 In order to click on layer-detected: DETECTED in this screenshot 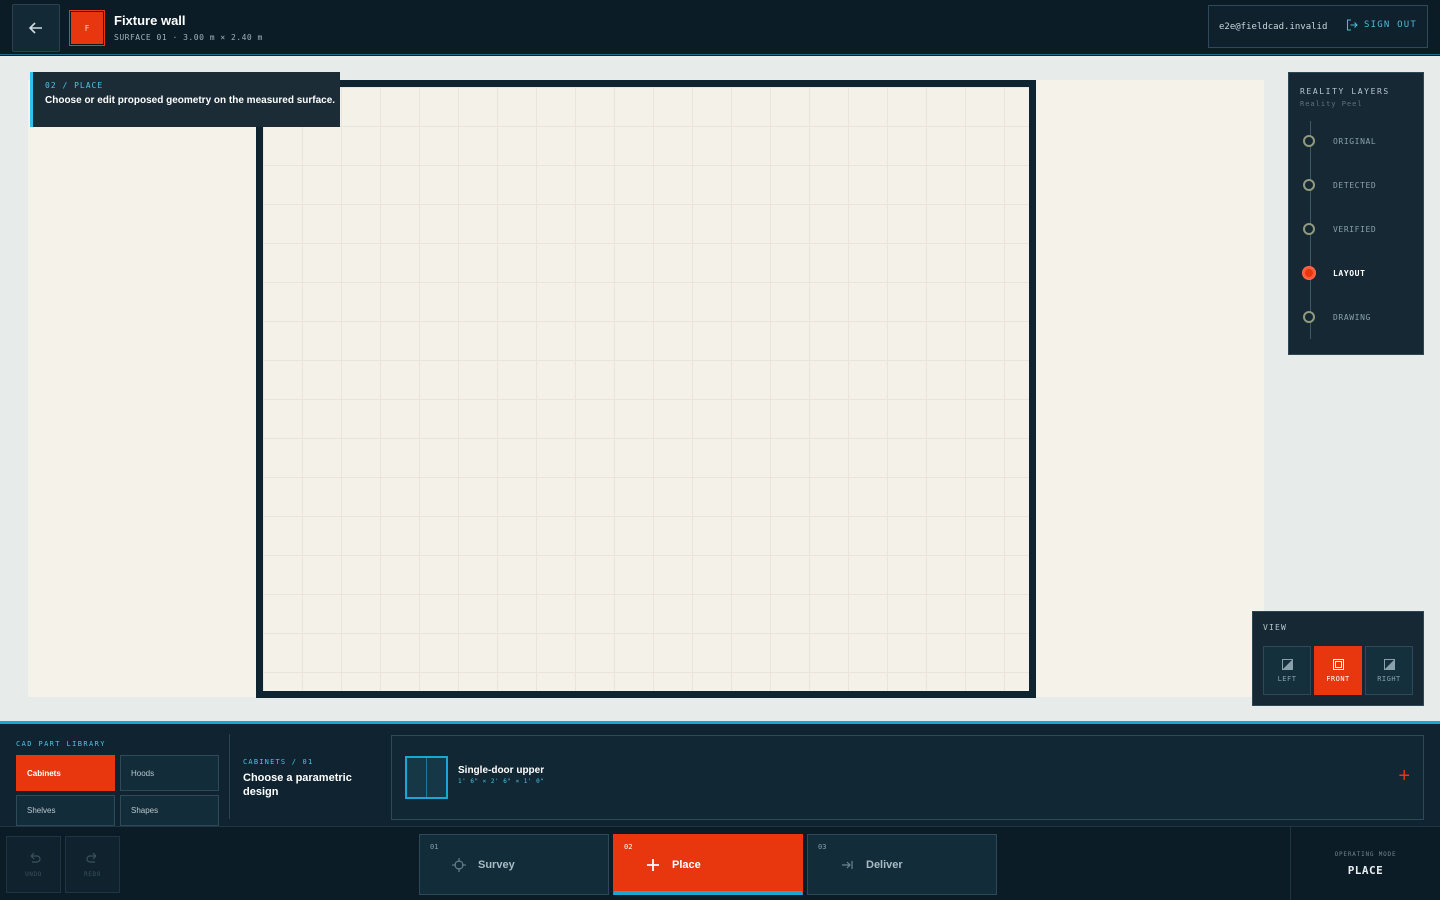, I will do `click(1339, 185)`.